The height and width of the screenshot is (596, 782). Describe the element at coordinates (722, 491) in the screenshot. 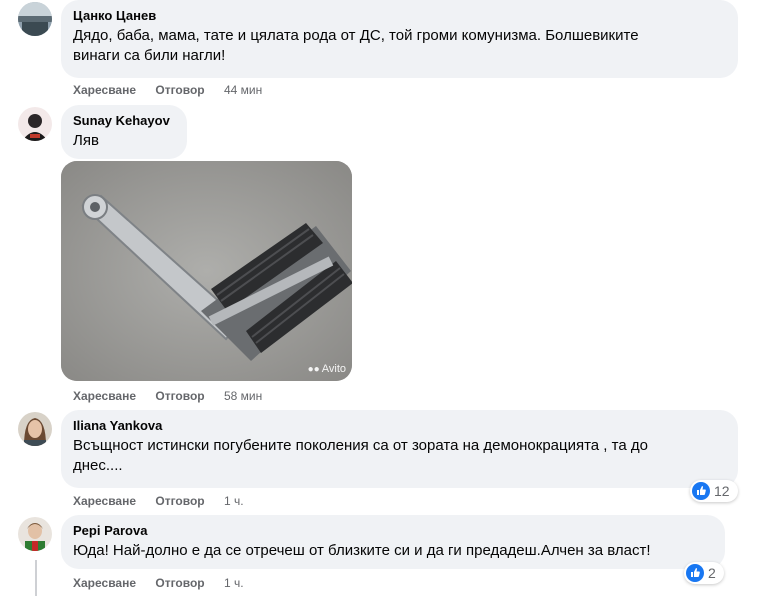

I see `reaction-count: 12` at that location.